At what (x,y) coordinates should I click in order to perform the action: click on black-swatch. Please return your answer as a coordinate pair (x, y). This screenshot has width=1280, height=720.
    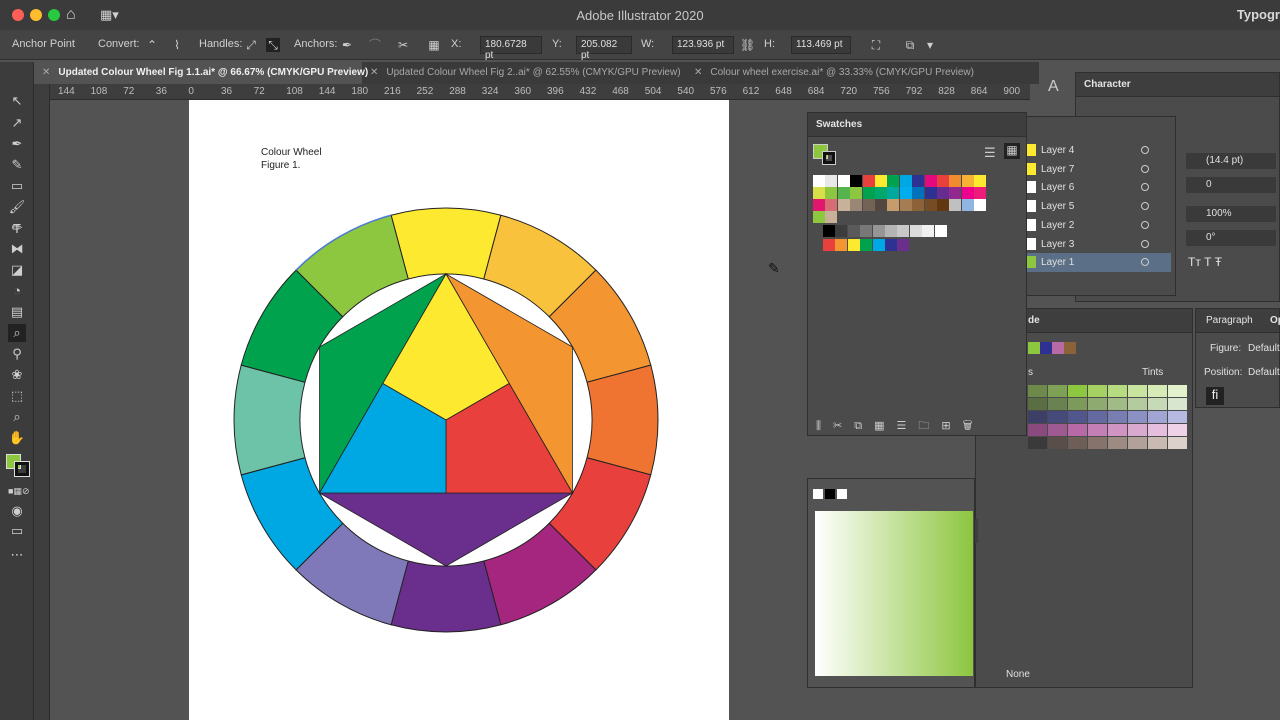
    Looking at the image, I should click on (830, 494).